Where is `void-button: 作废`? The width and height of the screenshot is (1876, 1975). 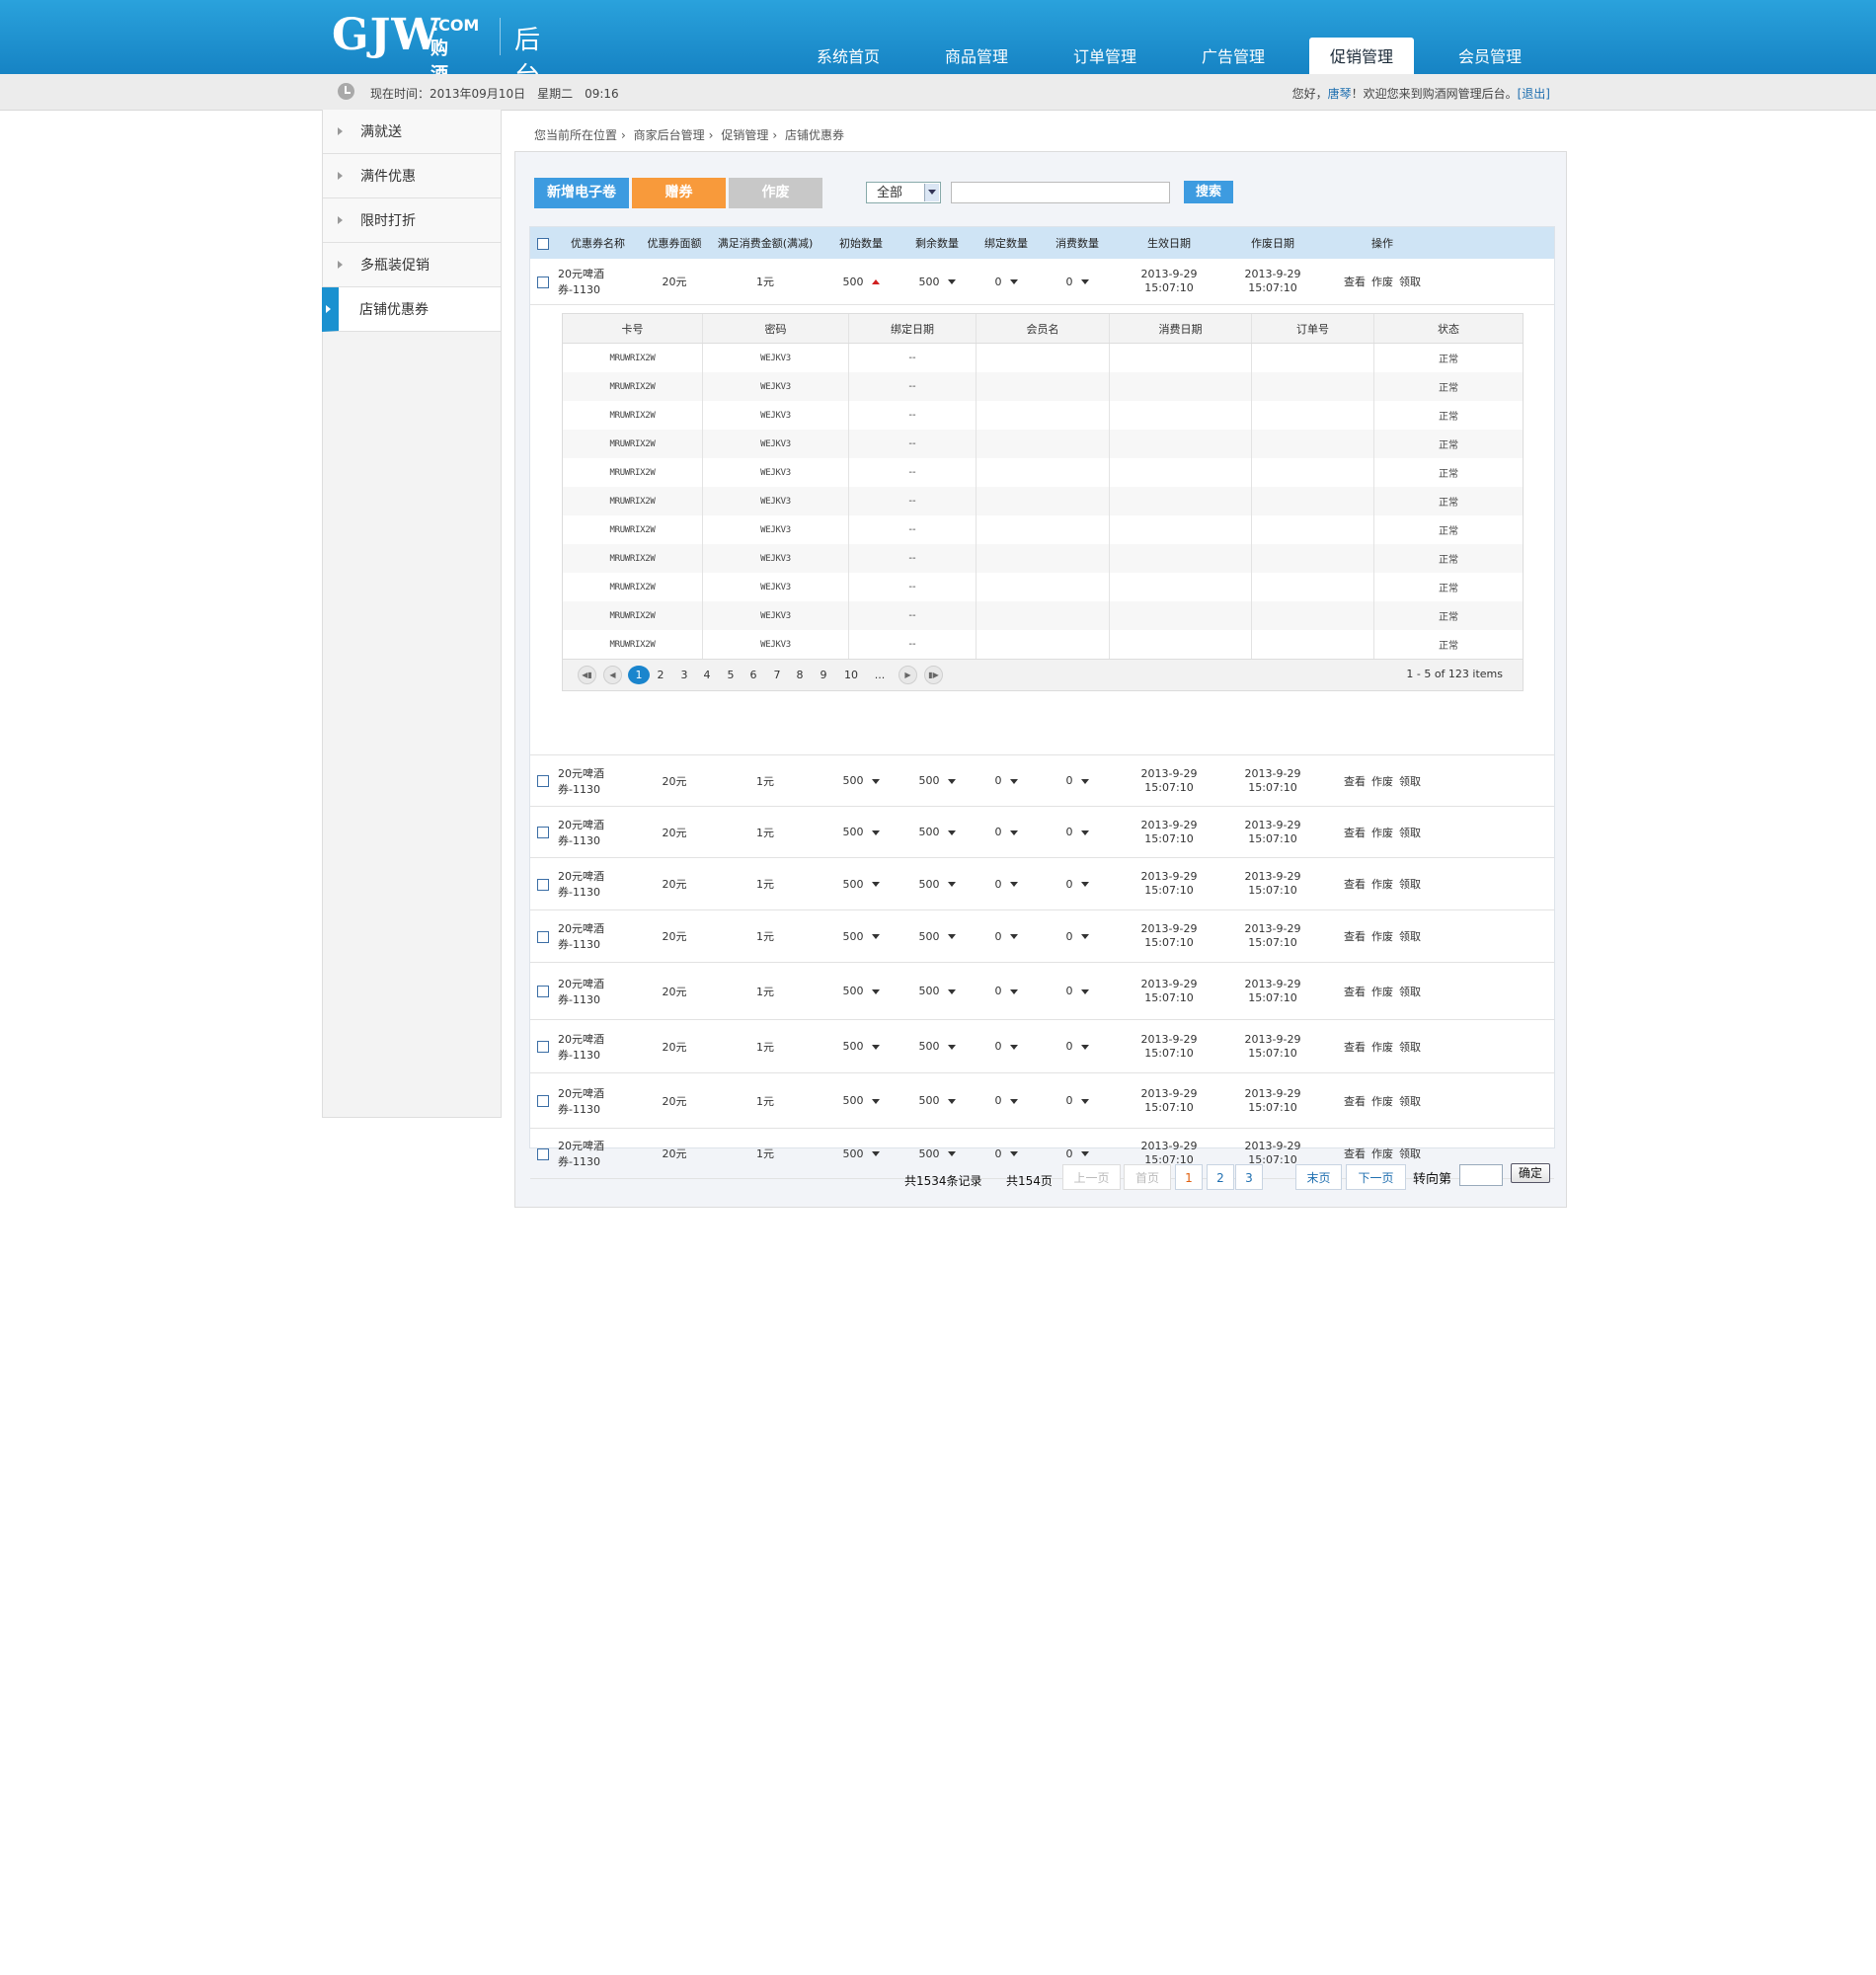 void-button: 作废 is located at coordinates (775, 193).